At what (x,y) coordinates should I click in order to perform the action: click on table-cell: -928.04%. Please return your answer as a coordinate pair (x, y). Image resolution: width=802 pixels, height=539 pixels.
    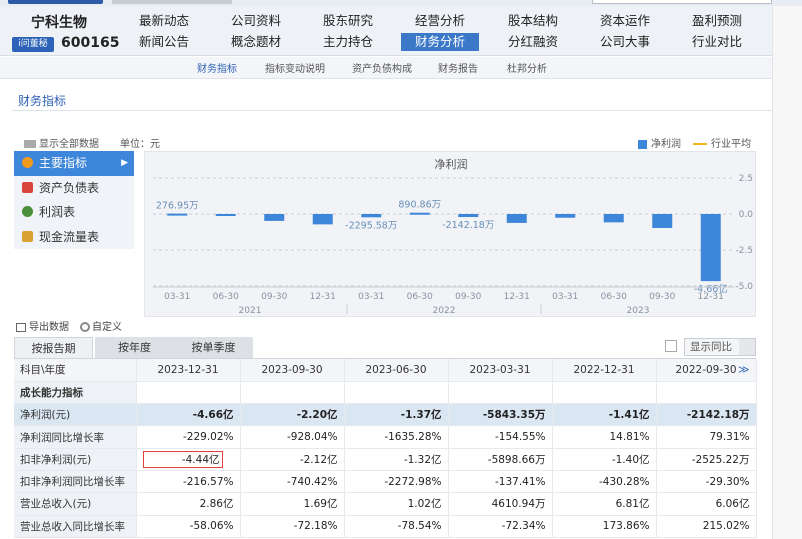
    Looking at the image, I should click on (292, 437).